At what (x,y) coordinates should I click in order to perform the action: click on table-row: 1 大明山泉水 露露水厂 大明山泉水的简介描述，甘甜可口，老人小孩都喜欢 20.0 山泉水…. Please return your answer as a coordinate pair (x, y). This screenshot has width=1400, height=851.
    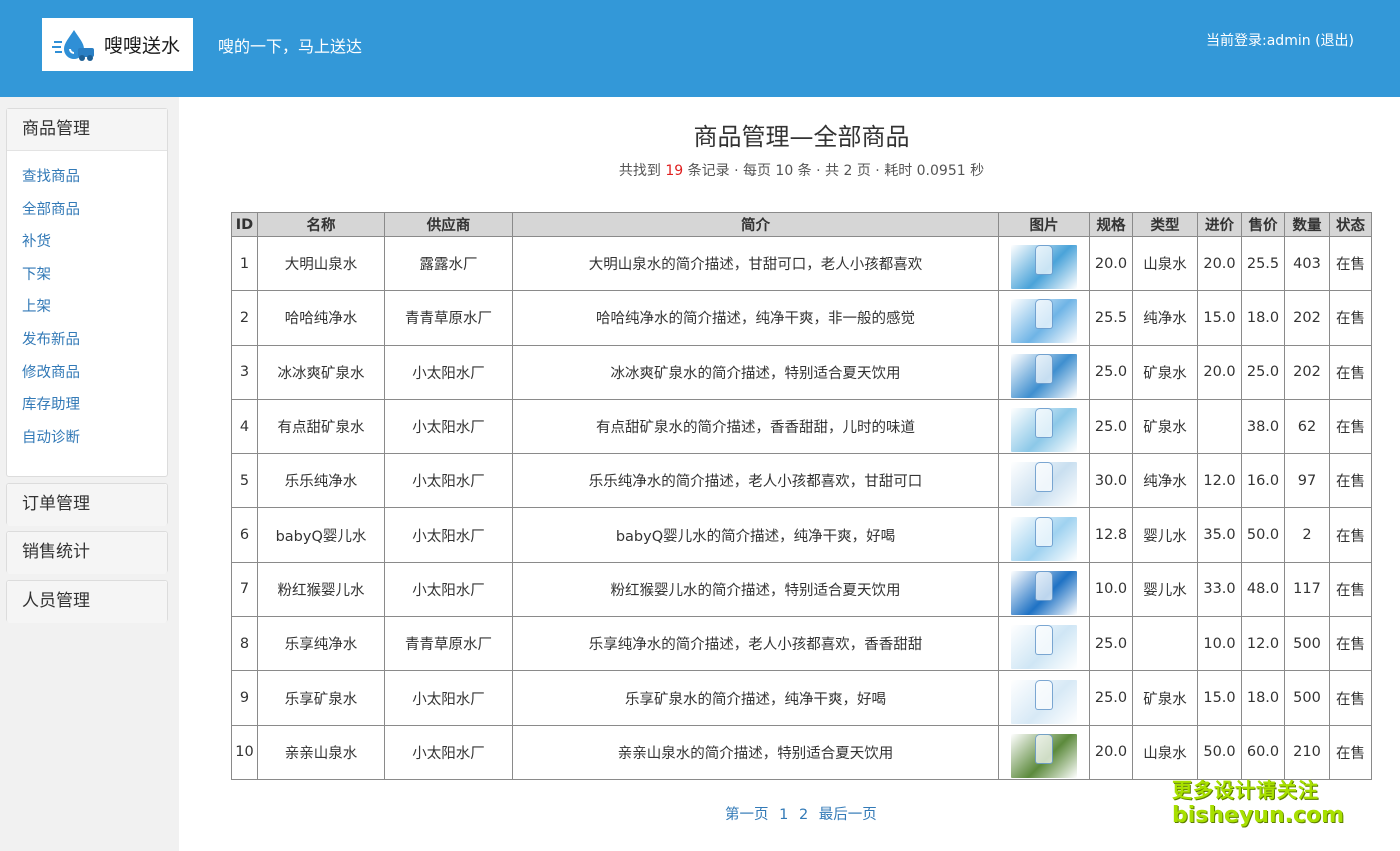
    Looking at the image, I should click on (801, 263).